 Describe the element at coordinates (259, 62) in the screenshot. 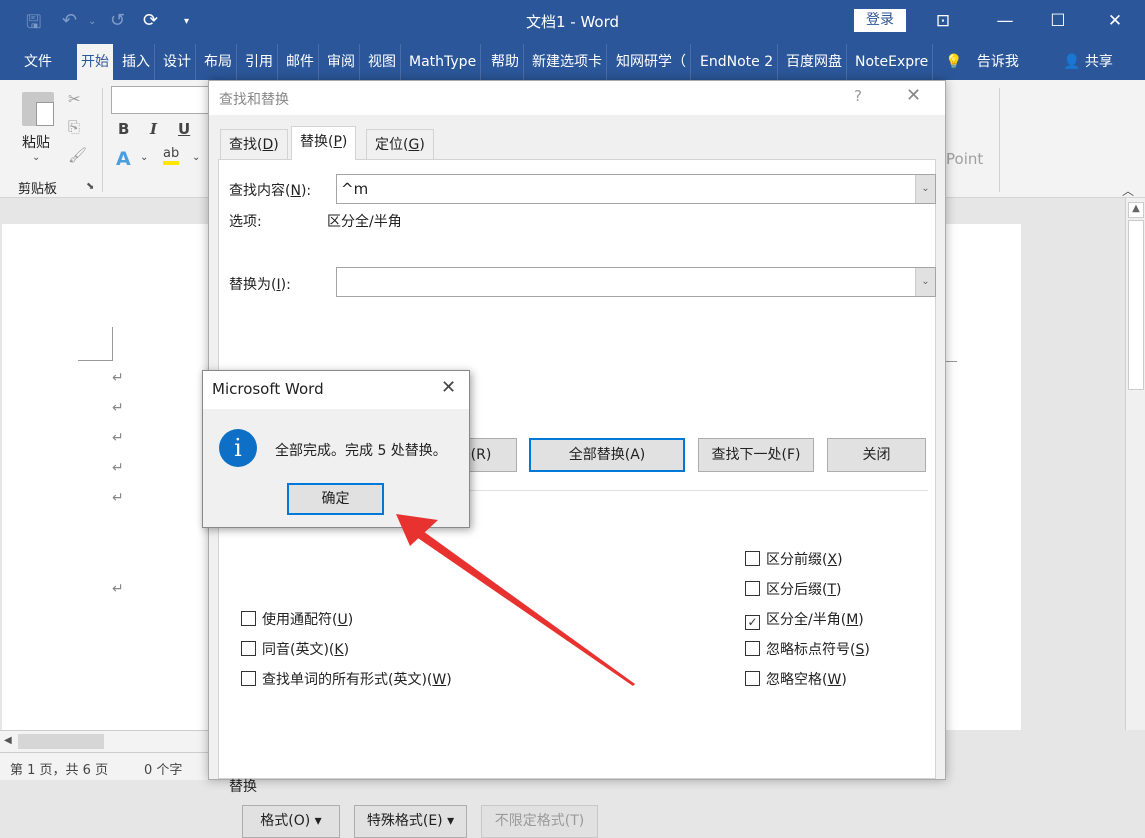

I see `tab-references: 引用` at that location.